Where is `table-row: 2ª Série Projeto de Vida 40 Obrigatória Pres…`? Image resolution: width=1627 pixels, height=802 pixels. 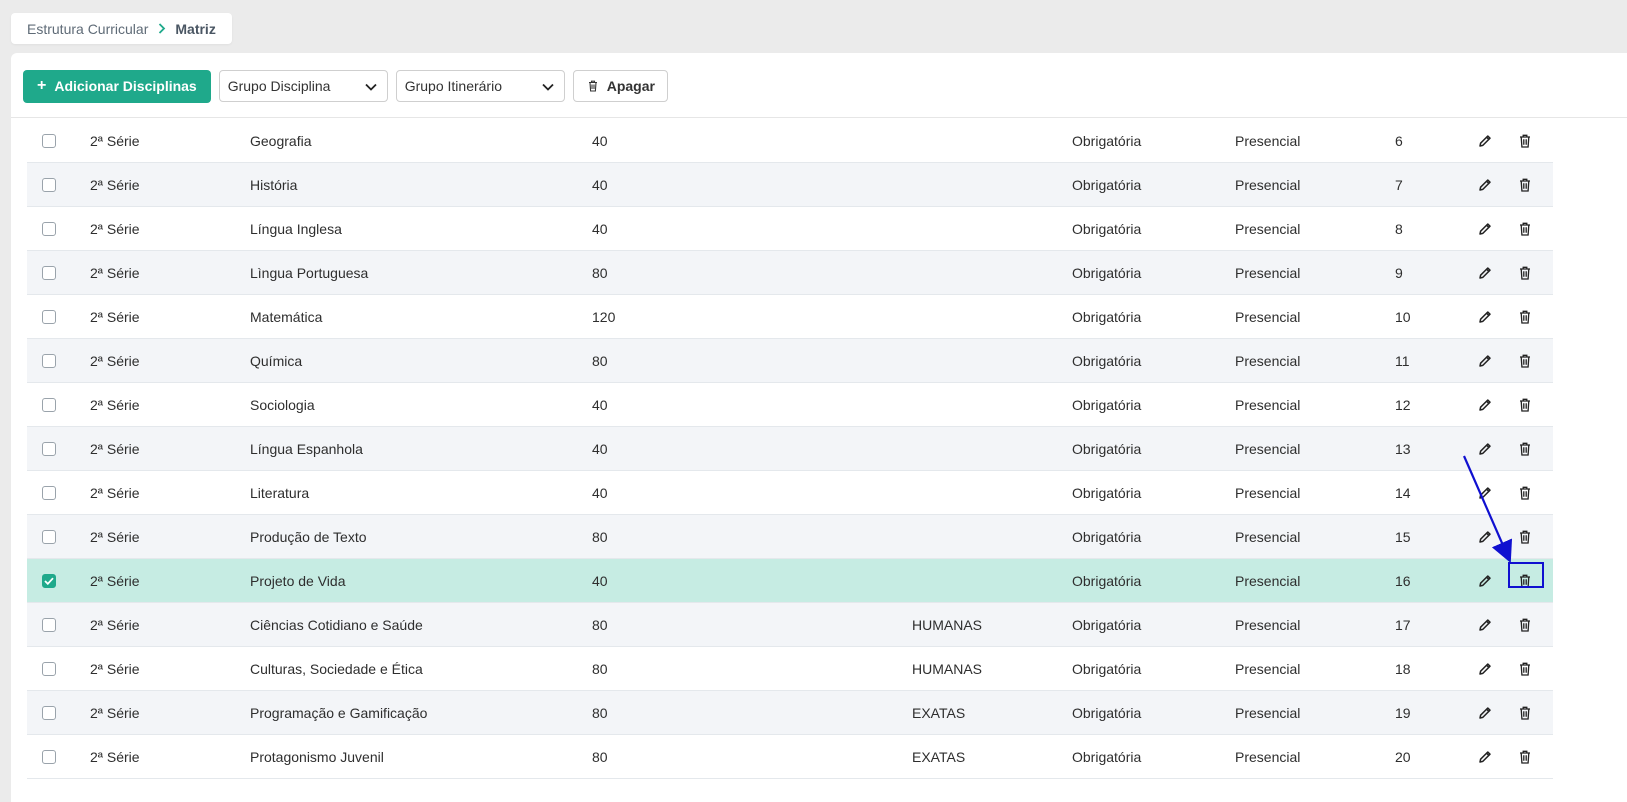 table-row: 2ª Série Projeto de Vida 40 Obrigatória Pres… is located at coordinates (790, 581).